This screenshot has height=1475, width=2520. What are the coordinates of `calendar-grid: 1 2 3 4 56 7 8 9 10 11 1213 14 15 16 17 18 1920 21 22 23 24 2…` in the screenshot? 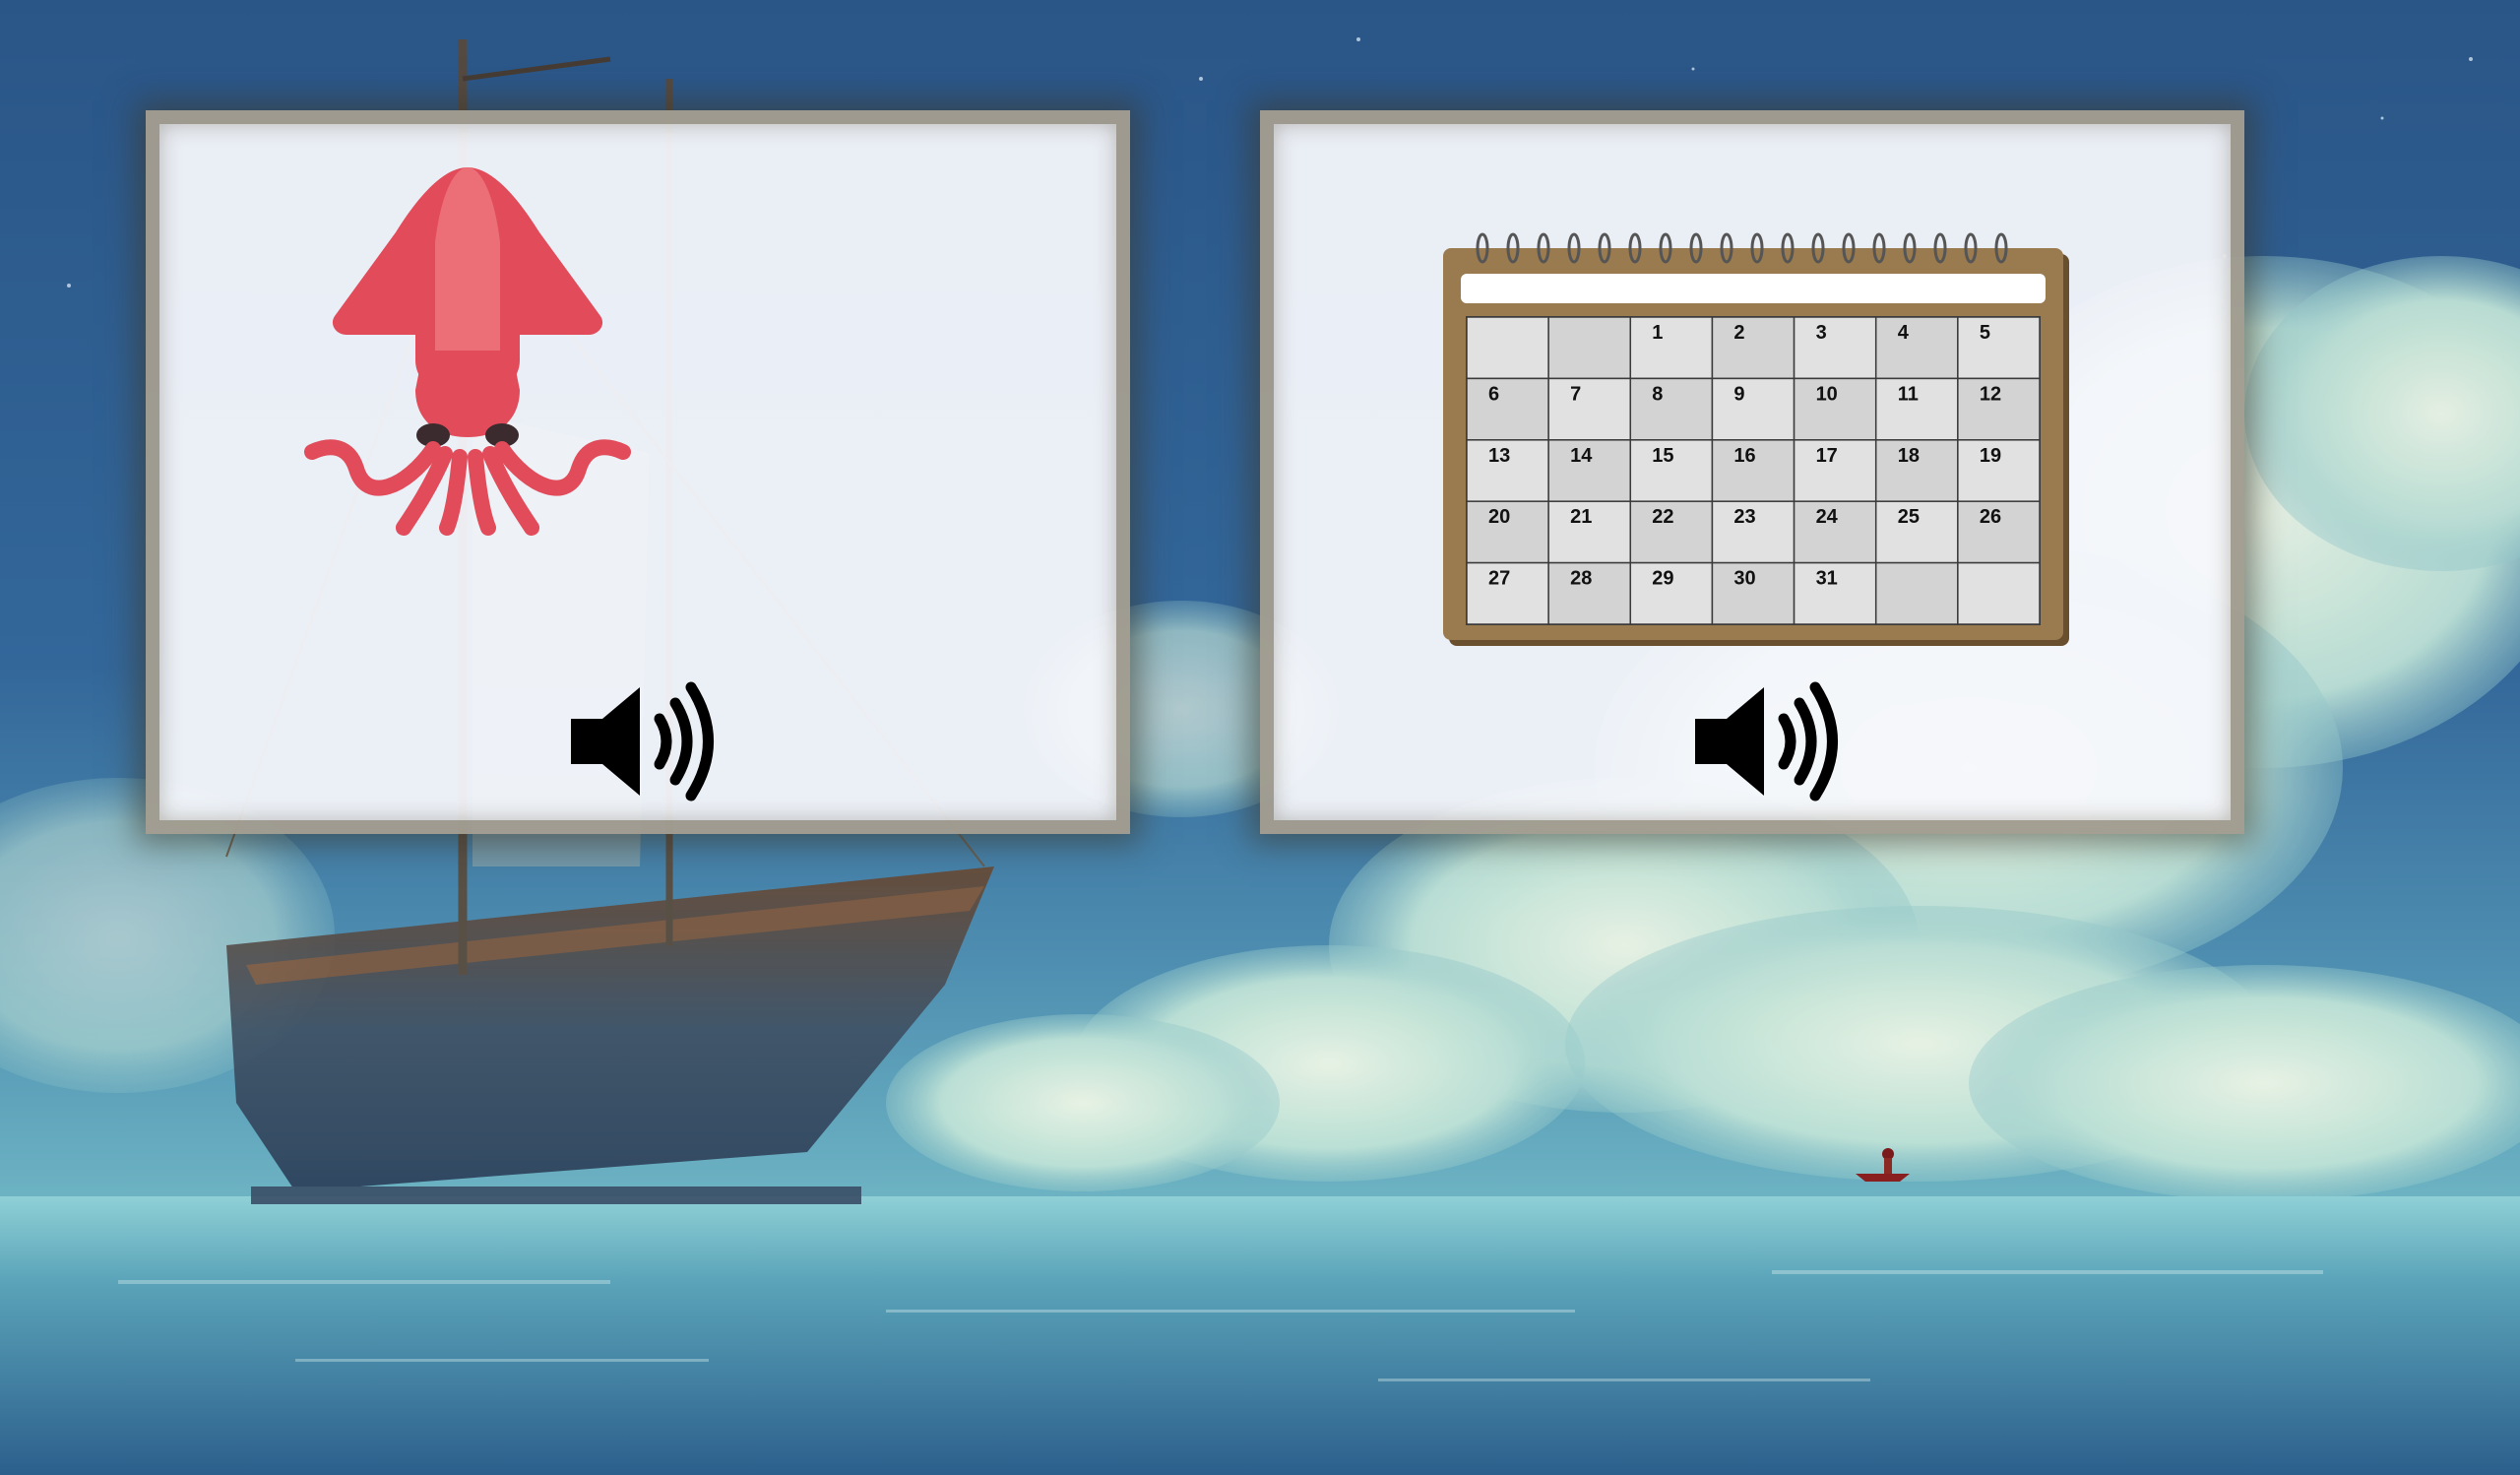 It's located at (1753, 470).